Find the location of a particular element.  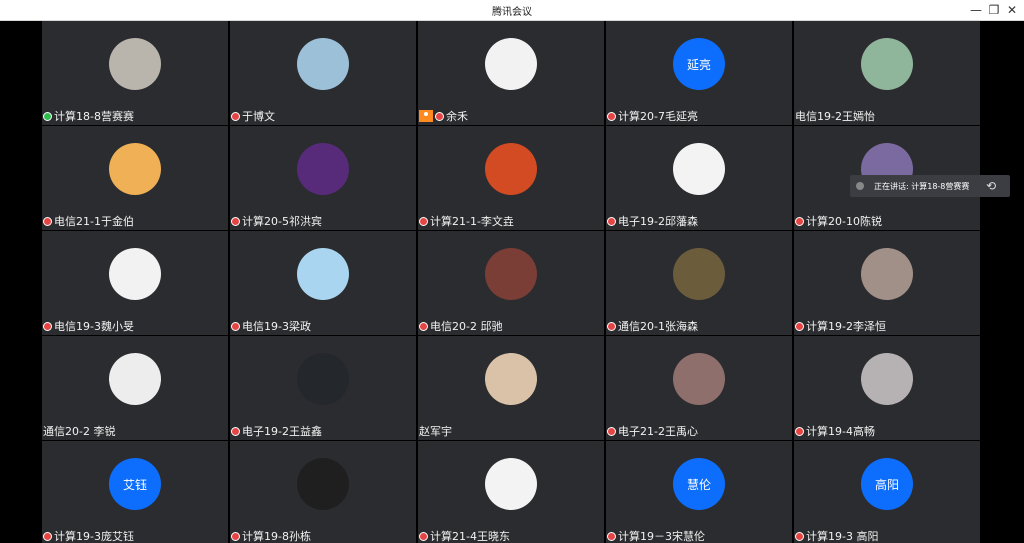

participant-tile: 电子19-2王益鑫 is located at coordinates (323, 388).